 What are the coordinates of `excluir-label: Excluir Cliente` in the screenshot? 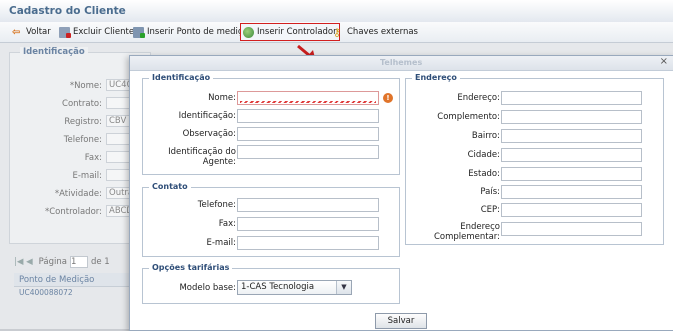 It's located at (104, 32).